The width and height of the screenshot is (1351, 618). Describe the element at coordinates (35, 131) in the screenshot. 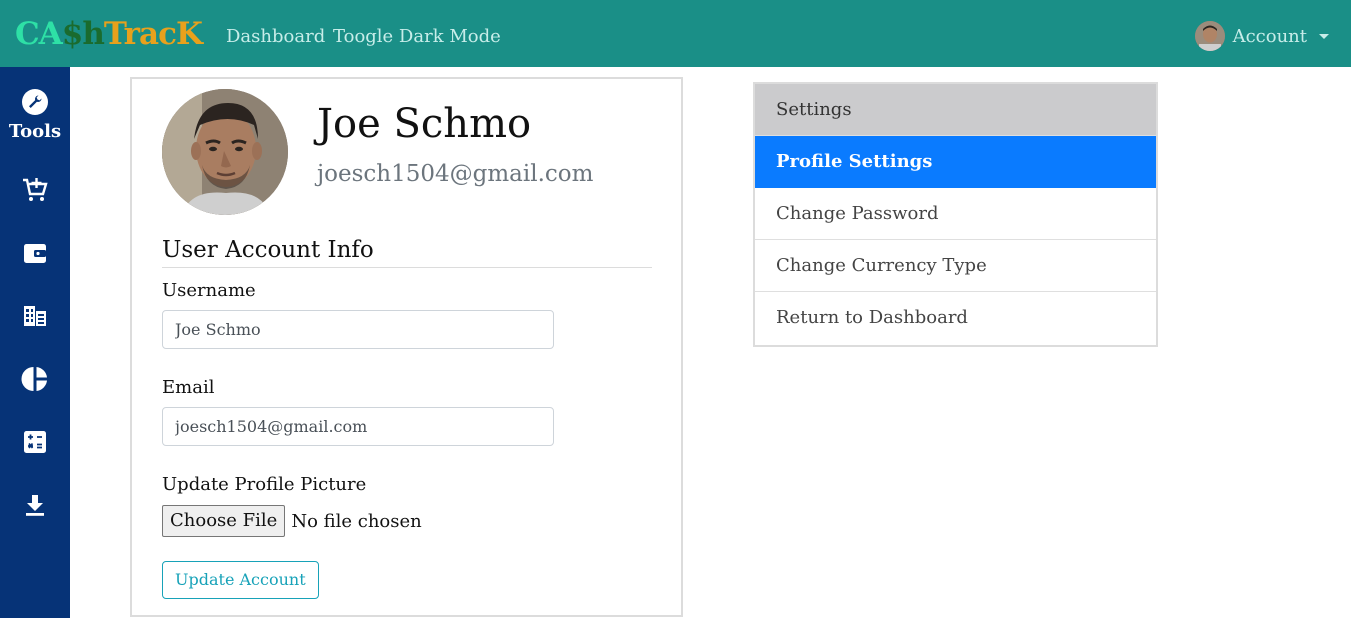

I see `tools-label: Tools` at that location.